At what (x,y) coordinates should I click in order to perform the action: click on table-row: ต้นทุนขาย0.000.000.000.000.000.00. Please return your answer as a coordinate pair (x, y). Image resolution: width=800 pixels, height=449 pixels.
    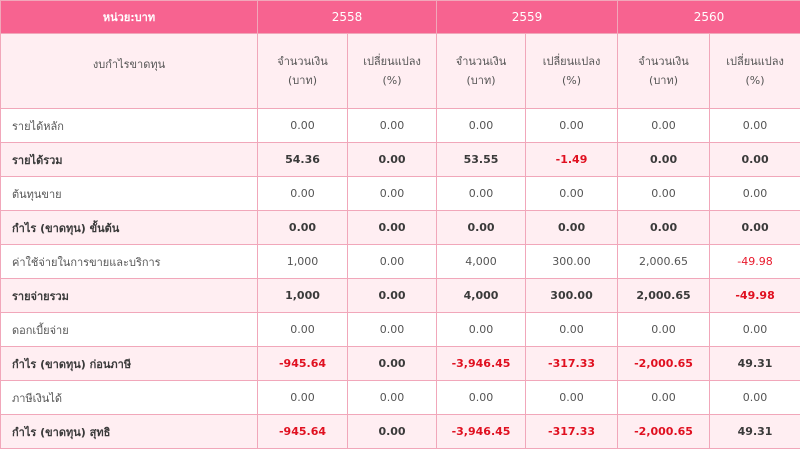
    Looking at the image, I should click on (400, 194).